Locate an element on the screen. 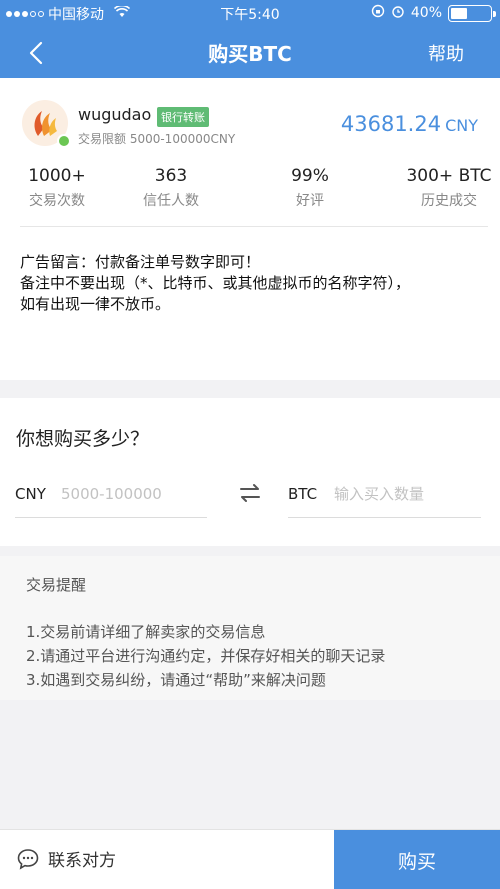  stat-label: 交易次数 is located at coordinates (57, 201).